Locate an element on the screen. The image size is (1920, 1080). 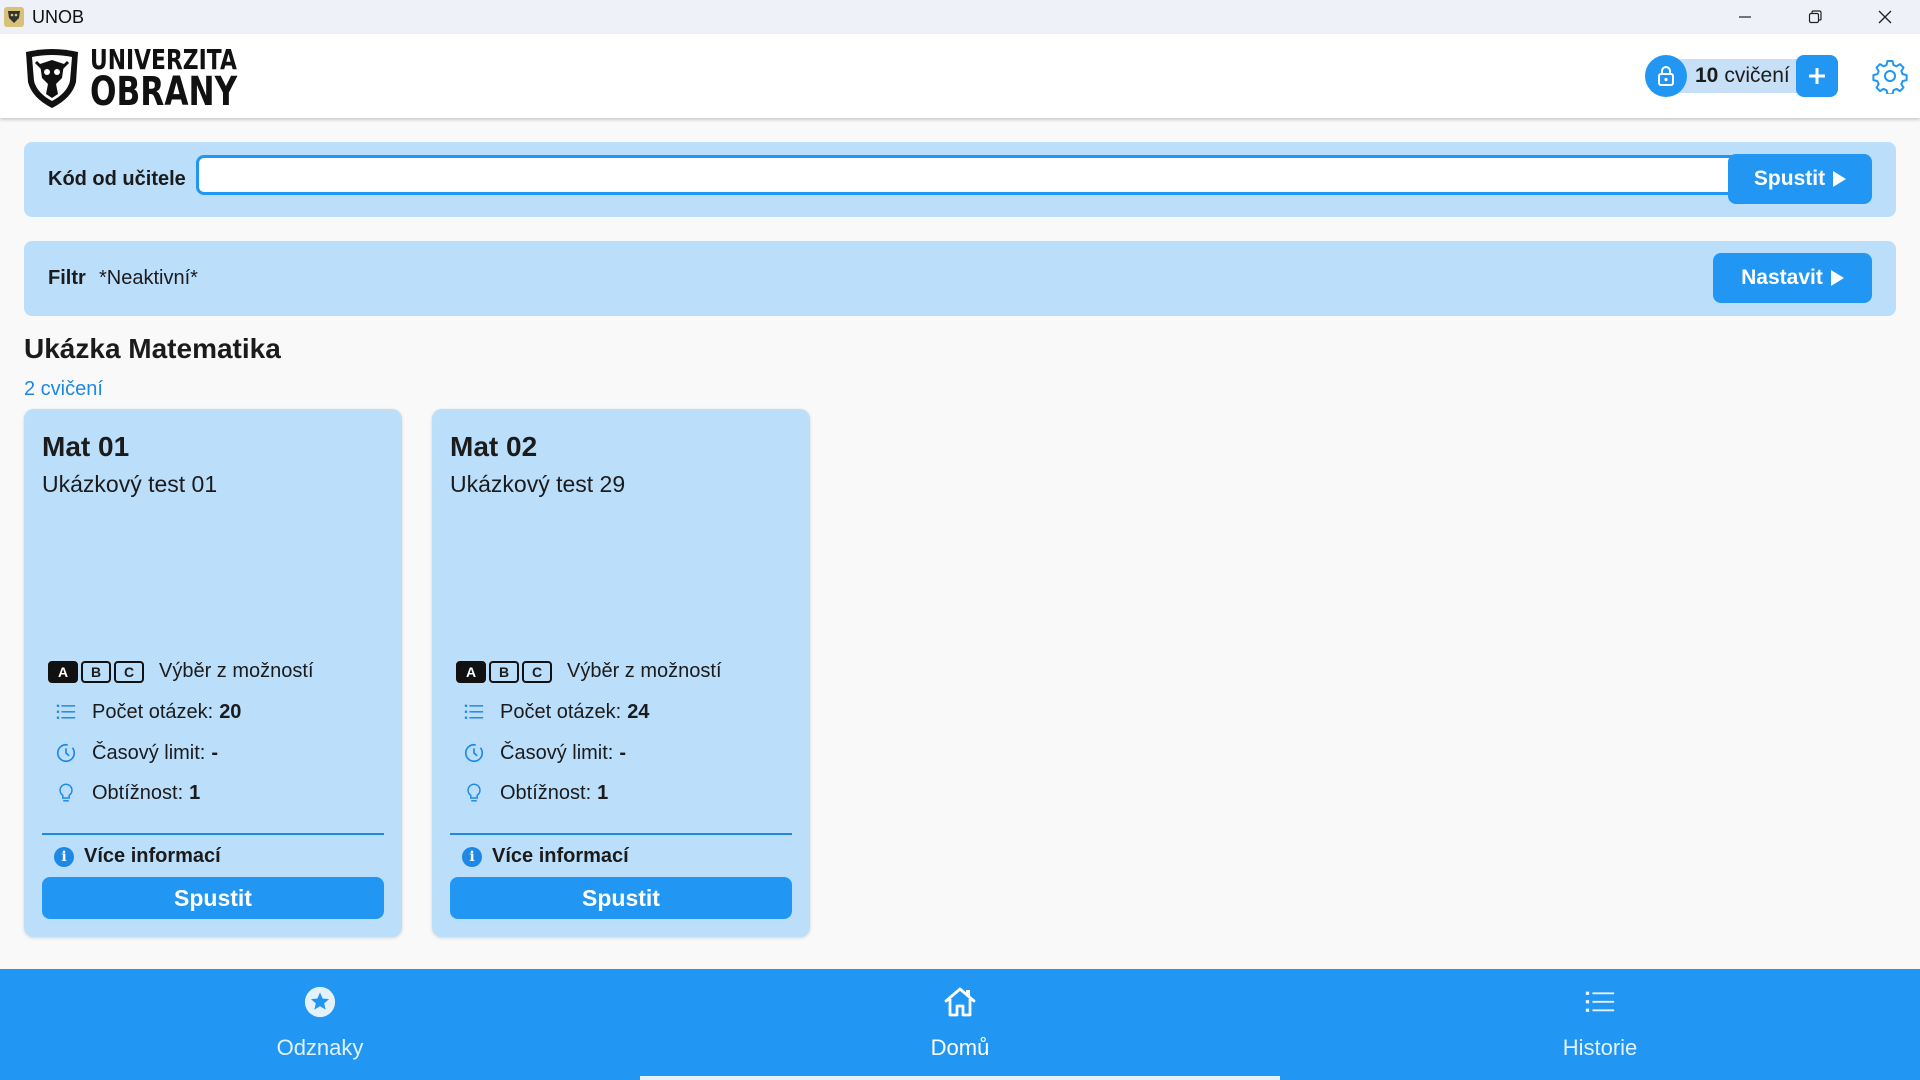
plus-icon is located at coordinates (1816, 76).